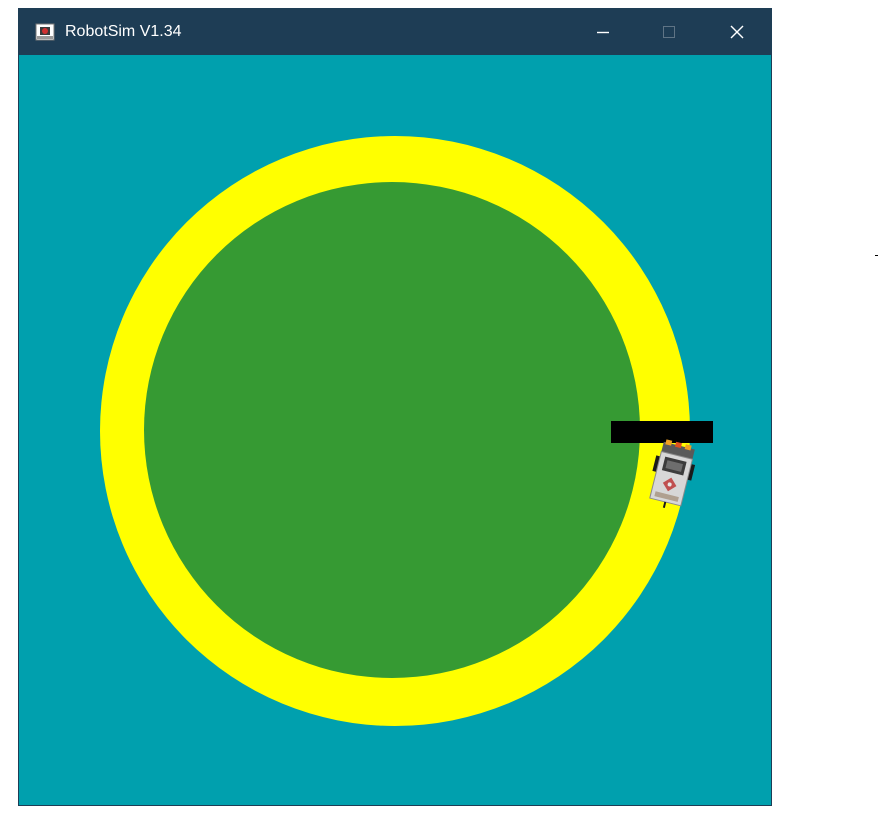 Image resolution: width=878 pixels, height=825 pixels. Describe the element at coordinates (662, 432) in the screenshot. I see `black-obstacle-bar` at that location.